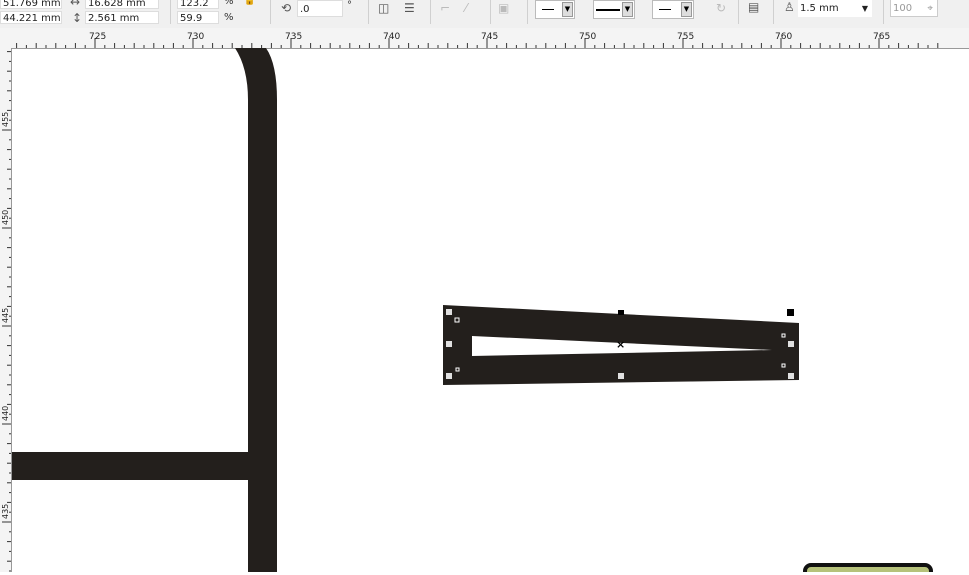  What do you see at coordinates (383, 8) in the screenshot?
I see `mirror-horizontal-icon: ◫` at bounding box center [383, 8].